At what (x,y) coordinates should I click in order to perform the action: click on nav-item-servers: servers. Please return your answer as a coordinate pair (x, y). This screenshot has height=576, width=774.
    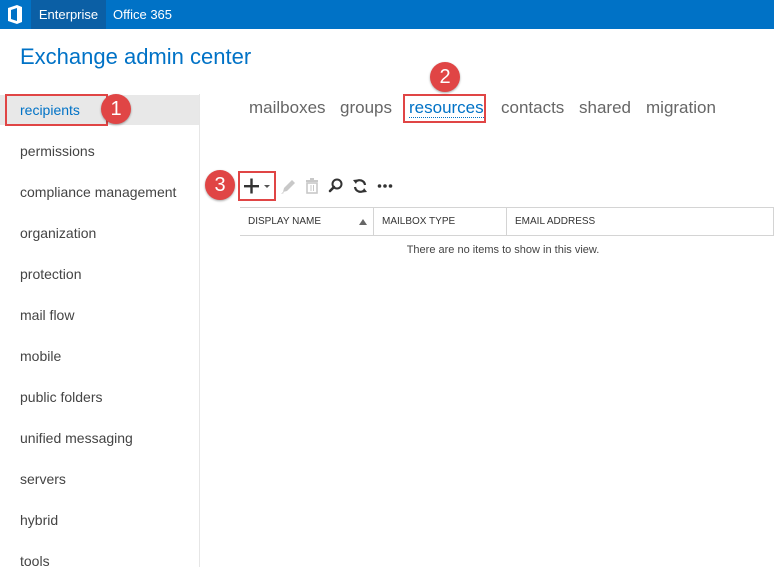
    Looking at the image, I should click on (99, 479).